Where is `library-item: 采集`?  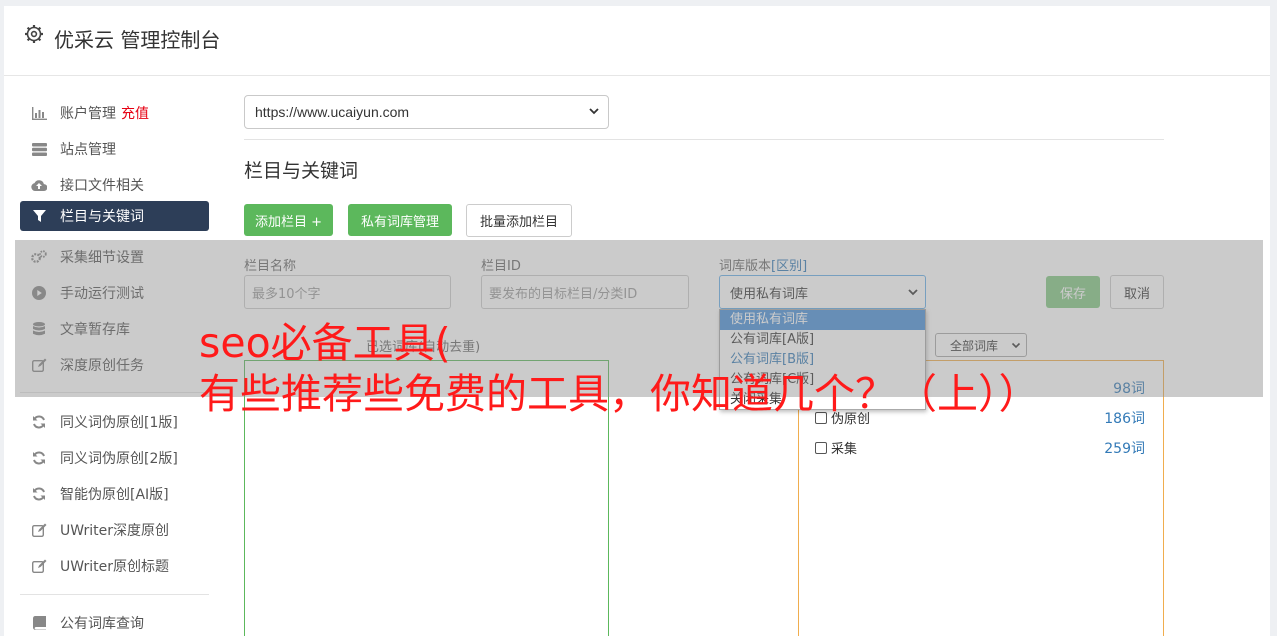
library-item: 采集 is located at coordinates (836, 447).